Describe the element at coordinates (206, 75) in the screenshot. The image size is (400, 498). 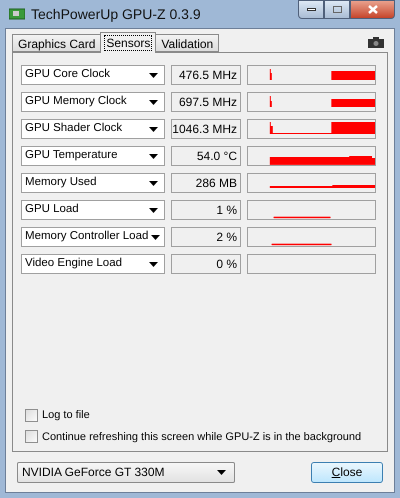
I see `sensor-reading: 476.5 MHz` at that location.